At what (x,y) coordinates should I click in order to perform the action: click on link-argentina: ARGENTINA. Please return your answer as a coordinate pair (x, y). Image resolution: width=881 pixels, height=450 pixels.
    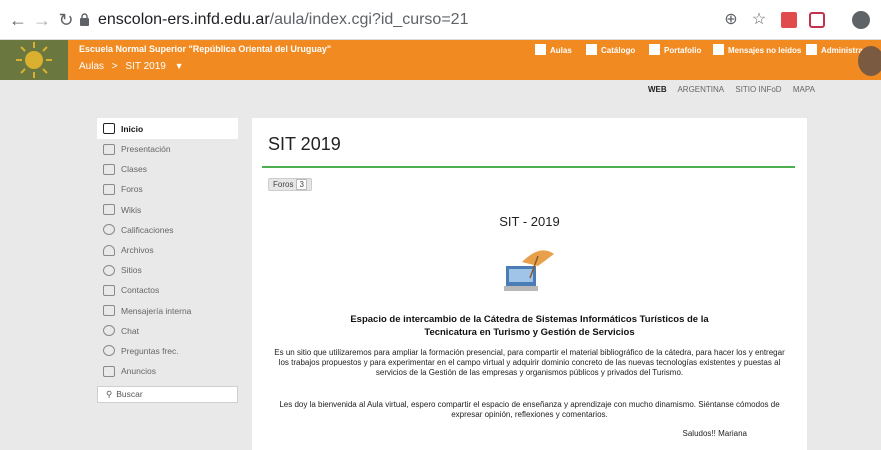
    Looking at the image, I should click on (700, 89).